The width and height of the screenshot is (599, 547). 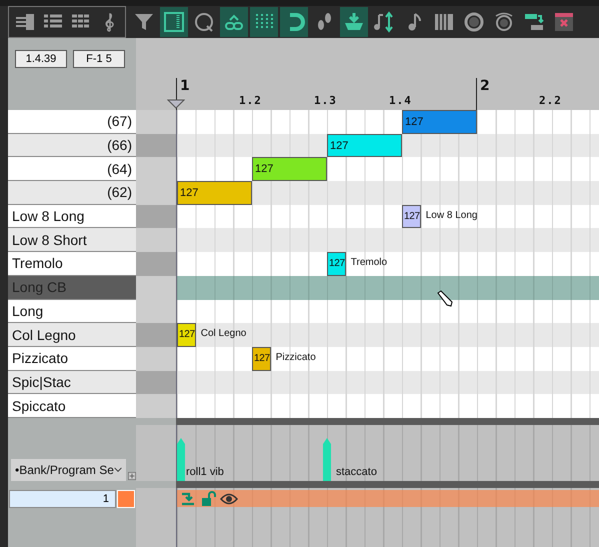 I want to click on bar-number: 2, so click(x=485, y=86).